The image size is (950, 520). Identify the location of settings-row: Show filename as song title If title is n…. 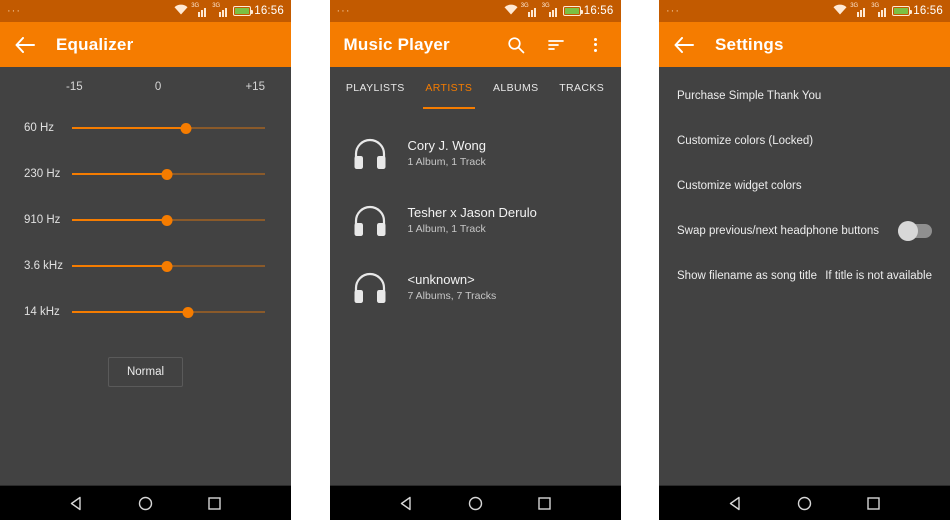
(804, 275).